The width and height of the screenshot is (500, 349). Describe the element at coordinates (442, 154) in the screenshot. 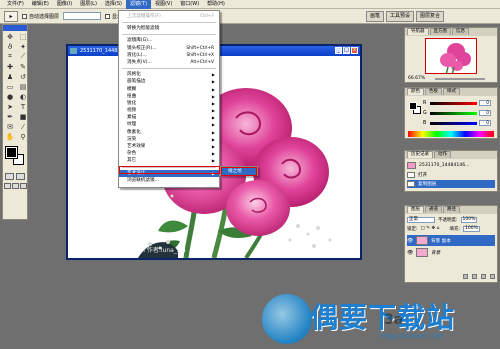

I see `tab-actions: 动作` at that location.